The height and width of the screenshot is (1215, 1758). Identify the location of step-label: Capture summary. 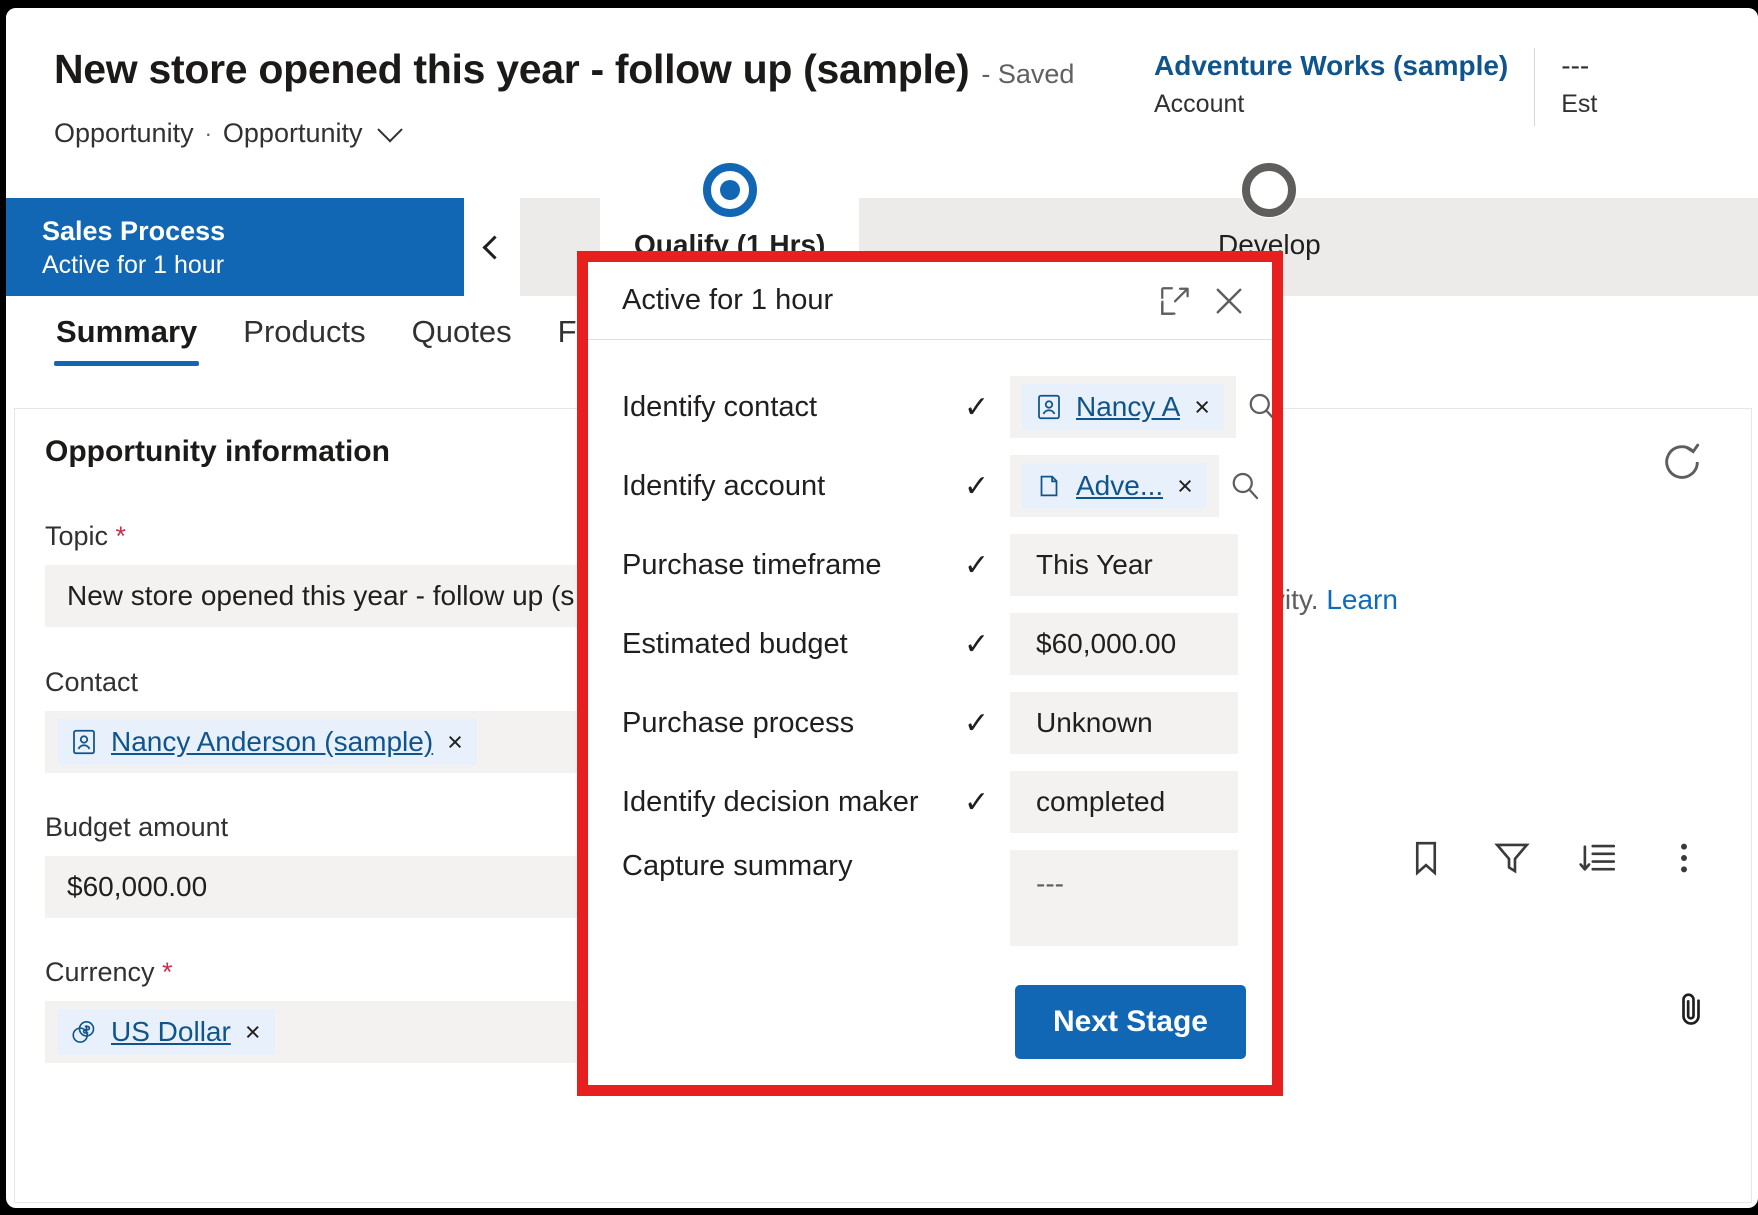
(737, 866).